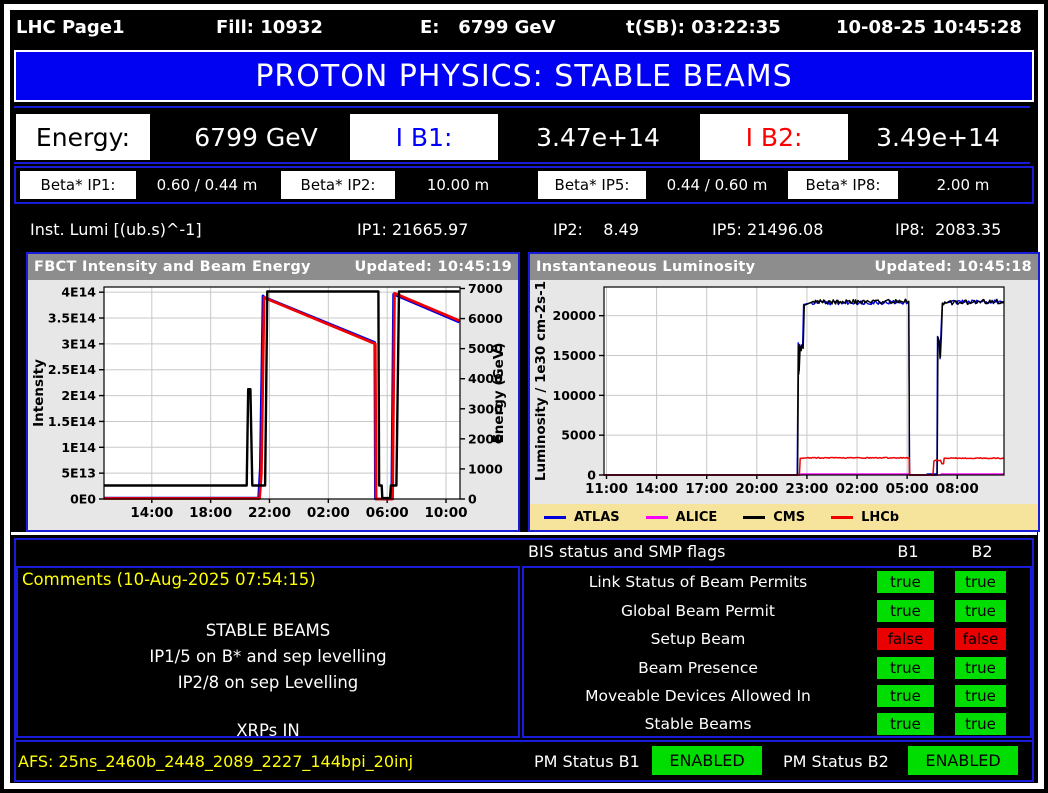 The width and height of the screenshot is (1048, 793). What do you see at coordinates (555, 517) in the screenshot?
I see `atlas-line-swatch` at bounding box center [555, 517].